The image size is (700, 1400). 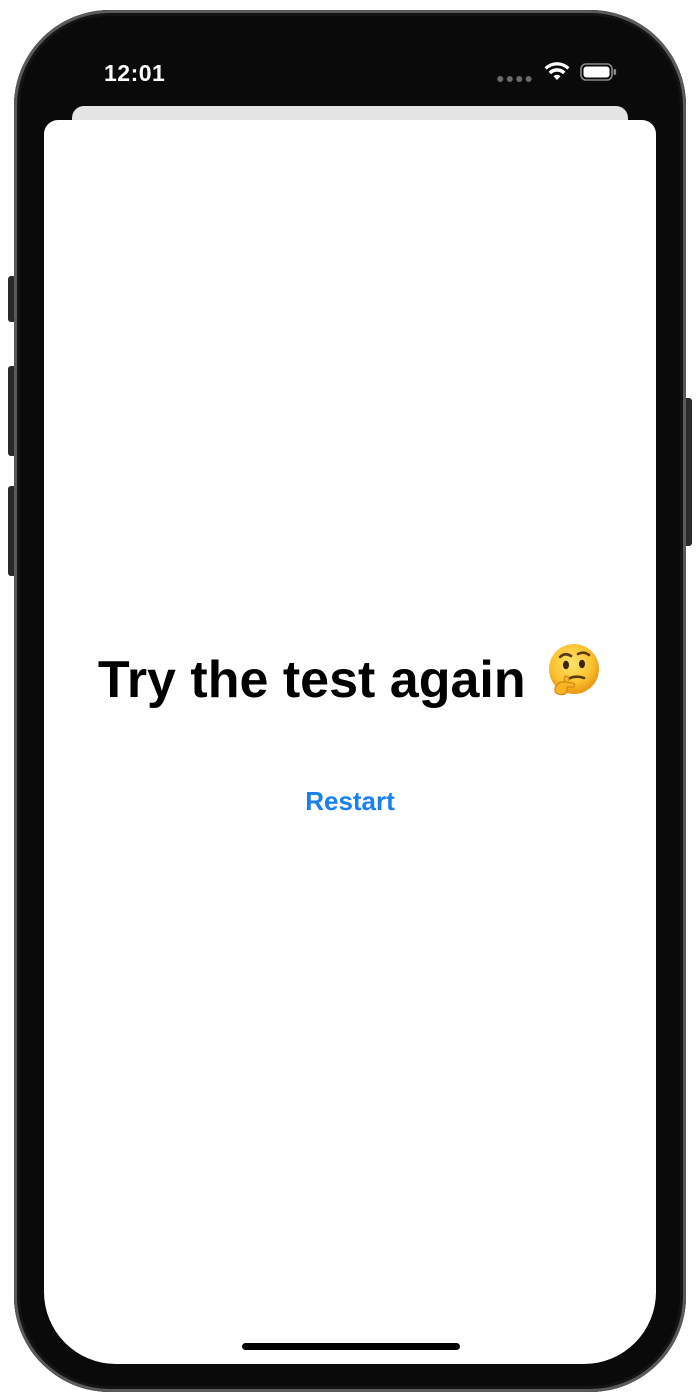 I want to click on thinking-face-emoji-icon, so click(x=574, y=676).